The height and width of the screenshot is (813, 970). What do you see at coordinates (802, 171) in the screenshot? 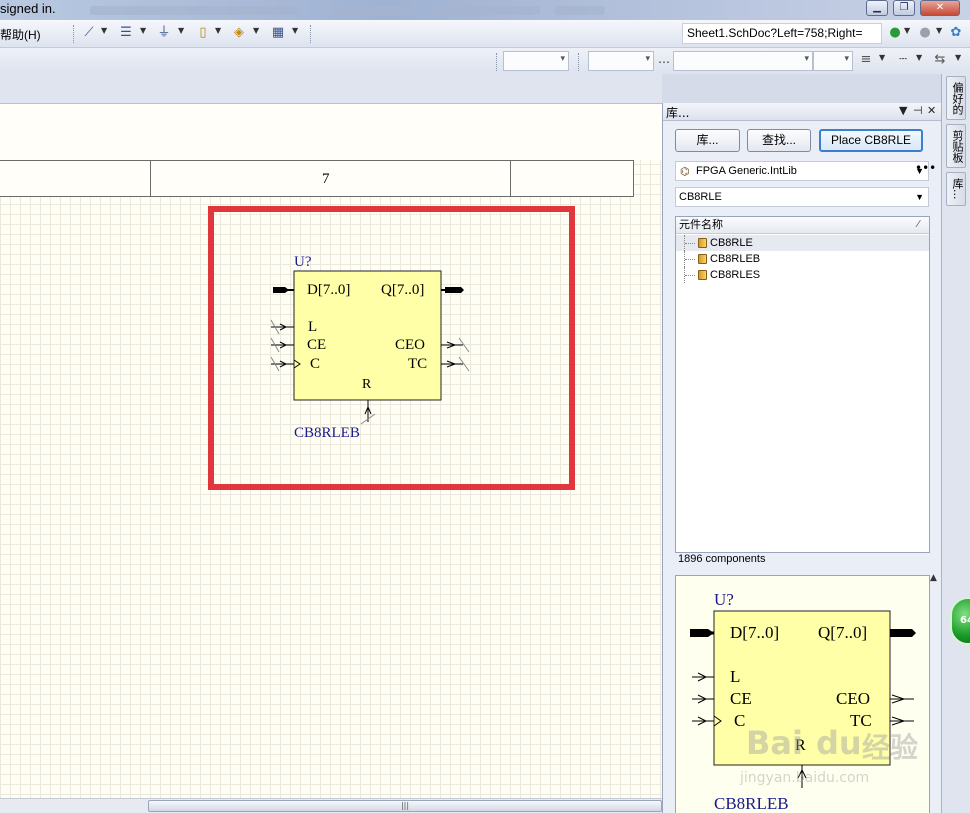
I see `library-select: ⌬ FPGA Generic.IntLib ▼` at bounding box center [802, 171].